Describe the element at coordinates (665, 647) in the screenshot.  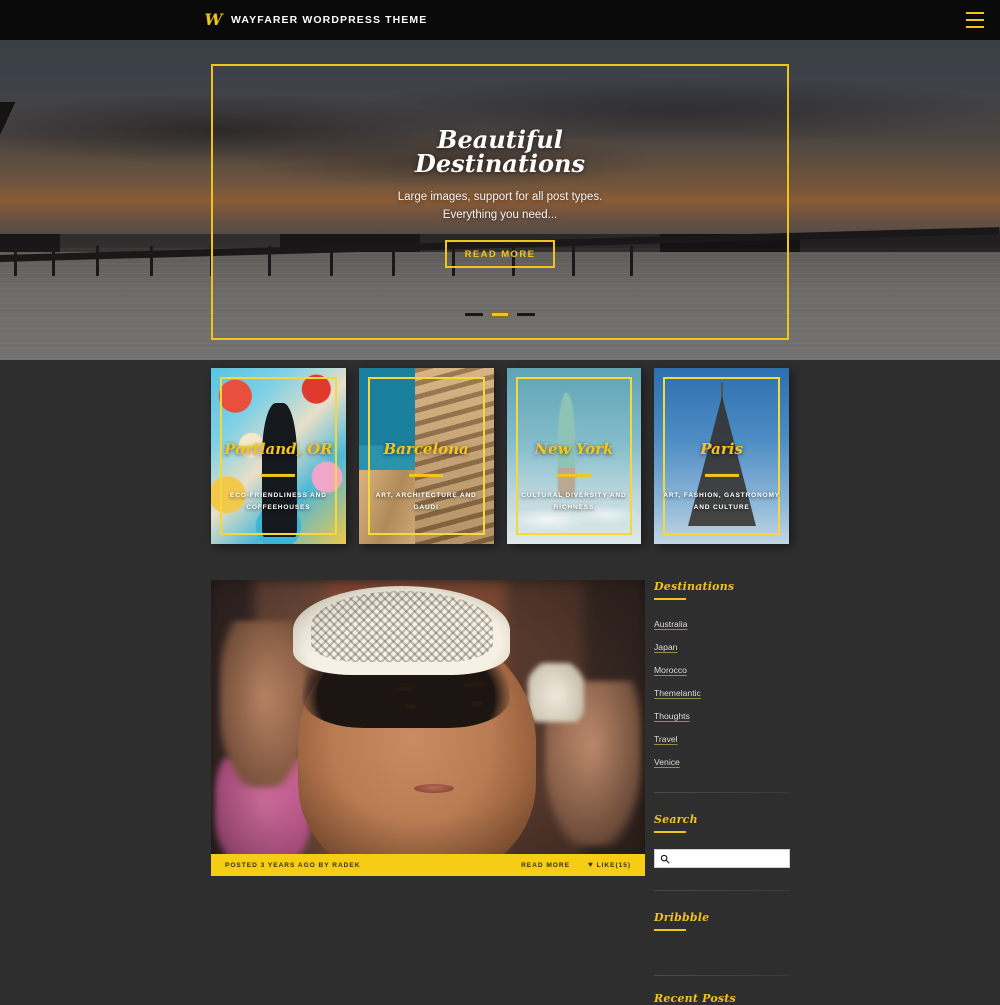
I see `sidebar-link-japan: Japan` at that location.